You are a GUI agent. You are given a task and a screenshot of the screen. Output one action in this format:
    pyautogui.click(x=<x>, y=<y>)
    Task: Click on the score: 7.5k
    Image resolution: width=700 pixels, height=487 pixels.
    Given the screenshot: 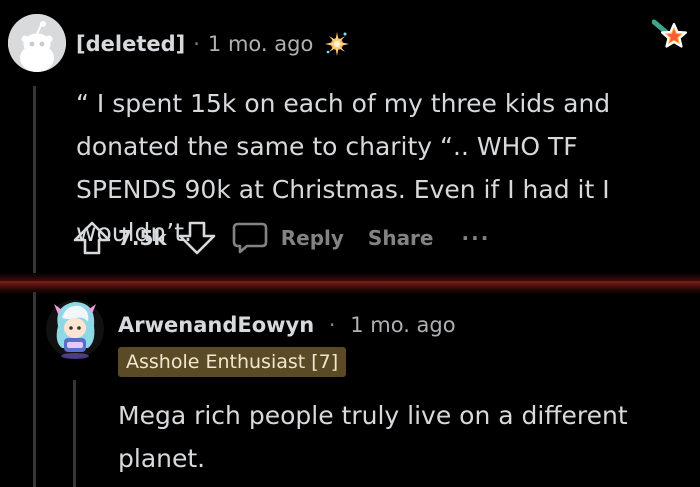 What is the action you would take?
    pyautogui.click(x=142, y=238)
    